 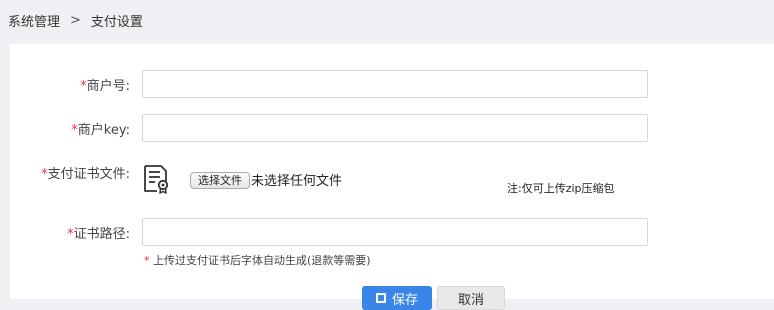 What do you see at coordinates (395, 232) in the screenshot?
I see `cert-path-input` at bounding box center [395, 232].